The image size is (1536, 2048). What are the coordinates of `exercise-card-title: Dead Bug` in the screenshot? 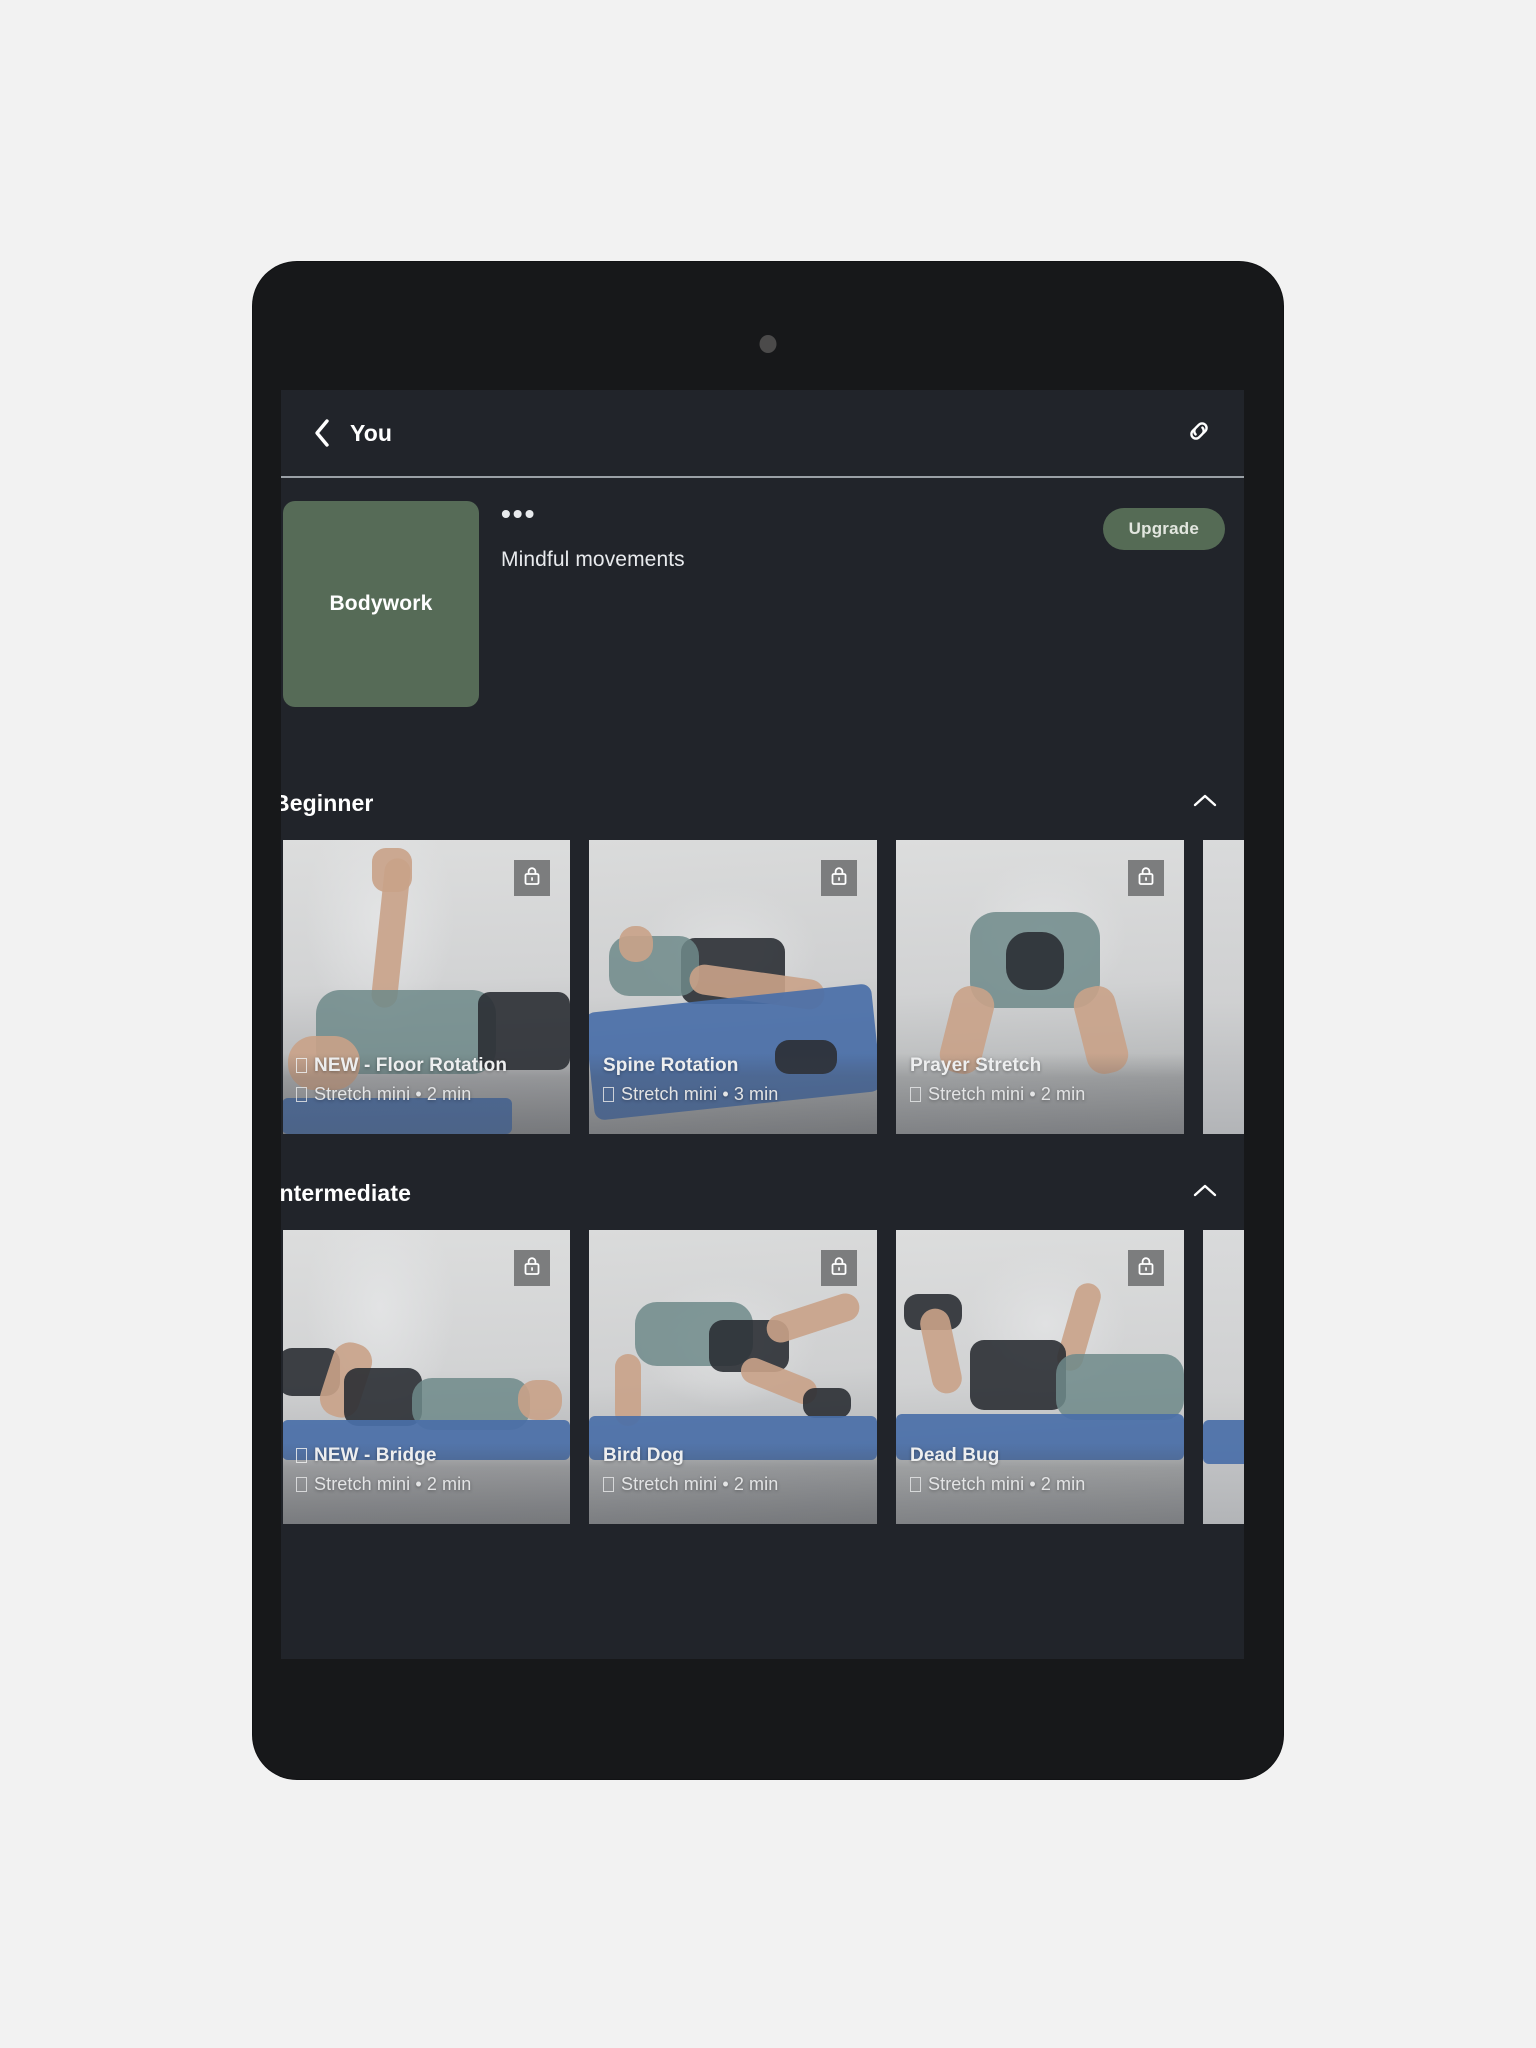 It's located at (955, 1455).